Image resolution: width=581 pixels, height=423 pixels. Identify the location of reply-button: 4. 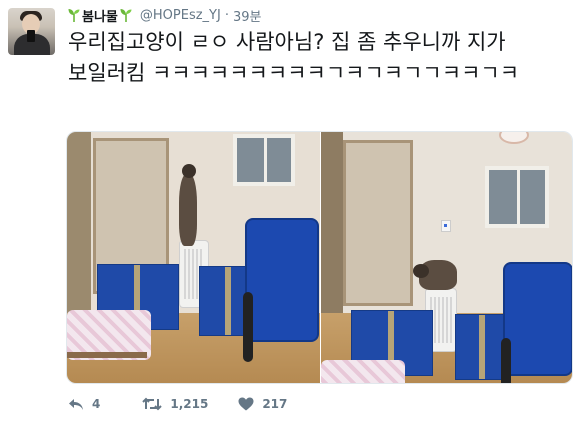
(84, 404).